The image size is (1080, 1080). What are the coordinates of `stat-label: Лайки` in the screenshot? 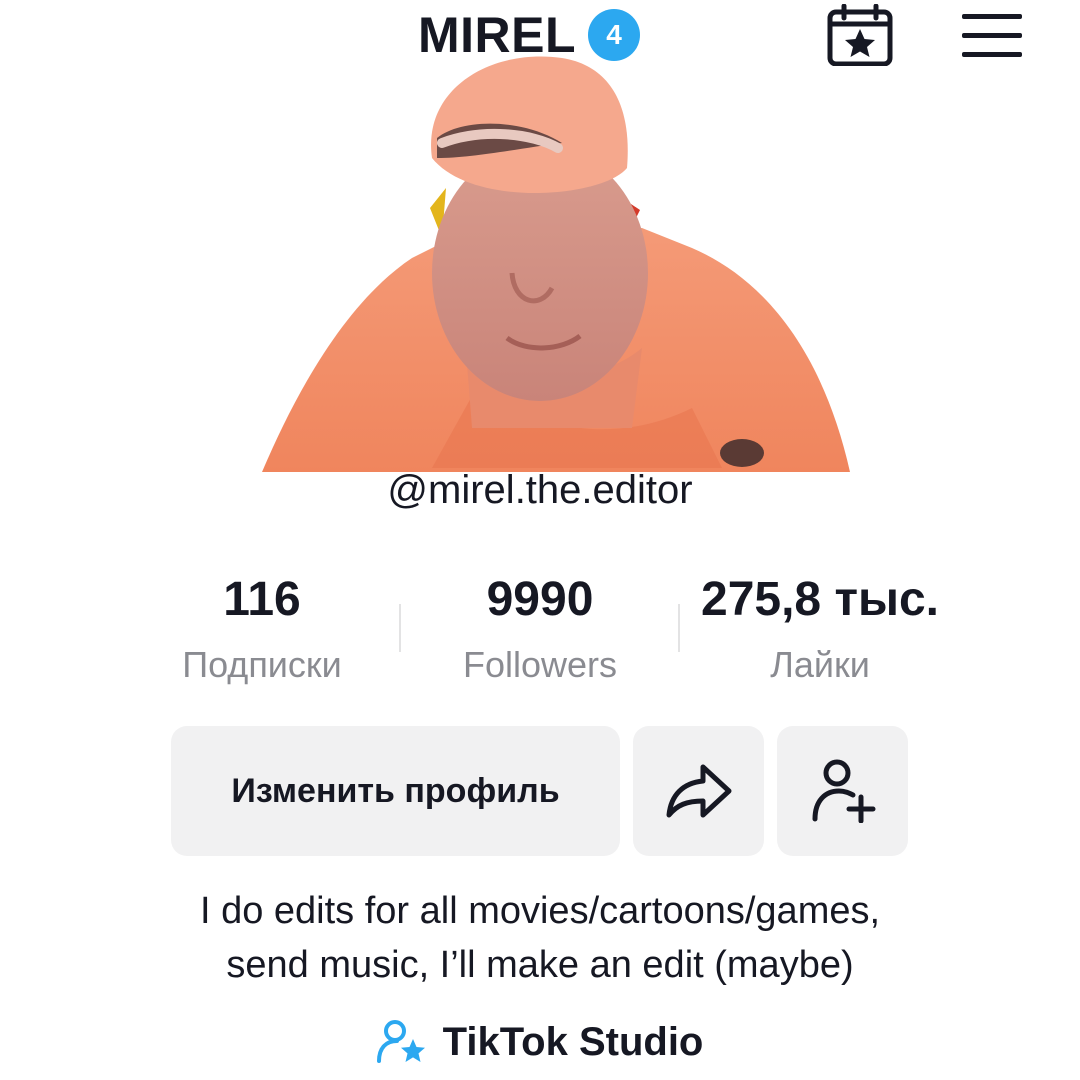 It's located at (820, 664).